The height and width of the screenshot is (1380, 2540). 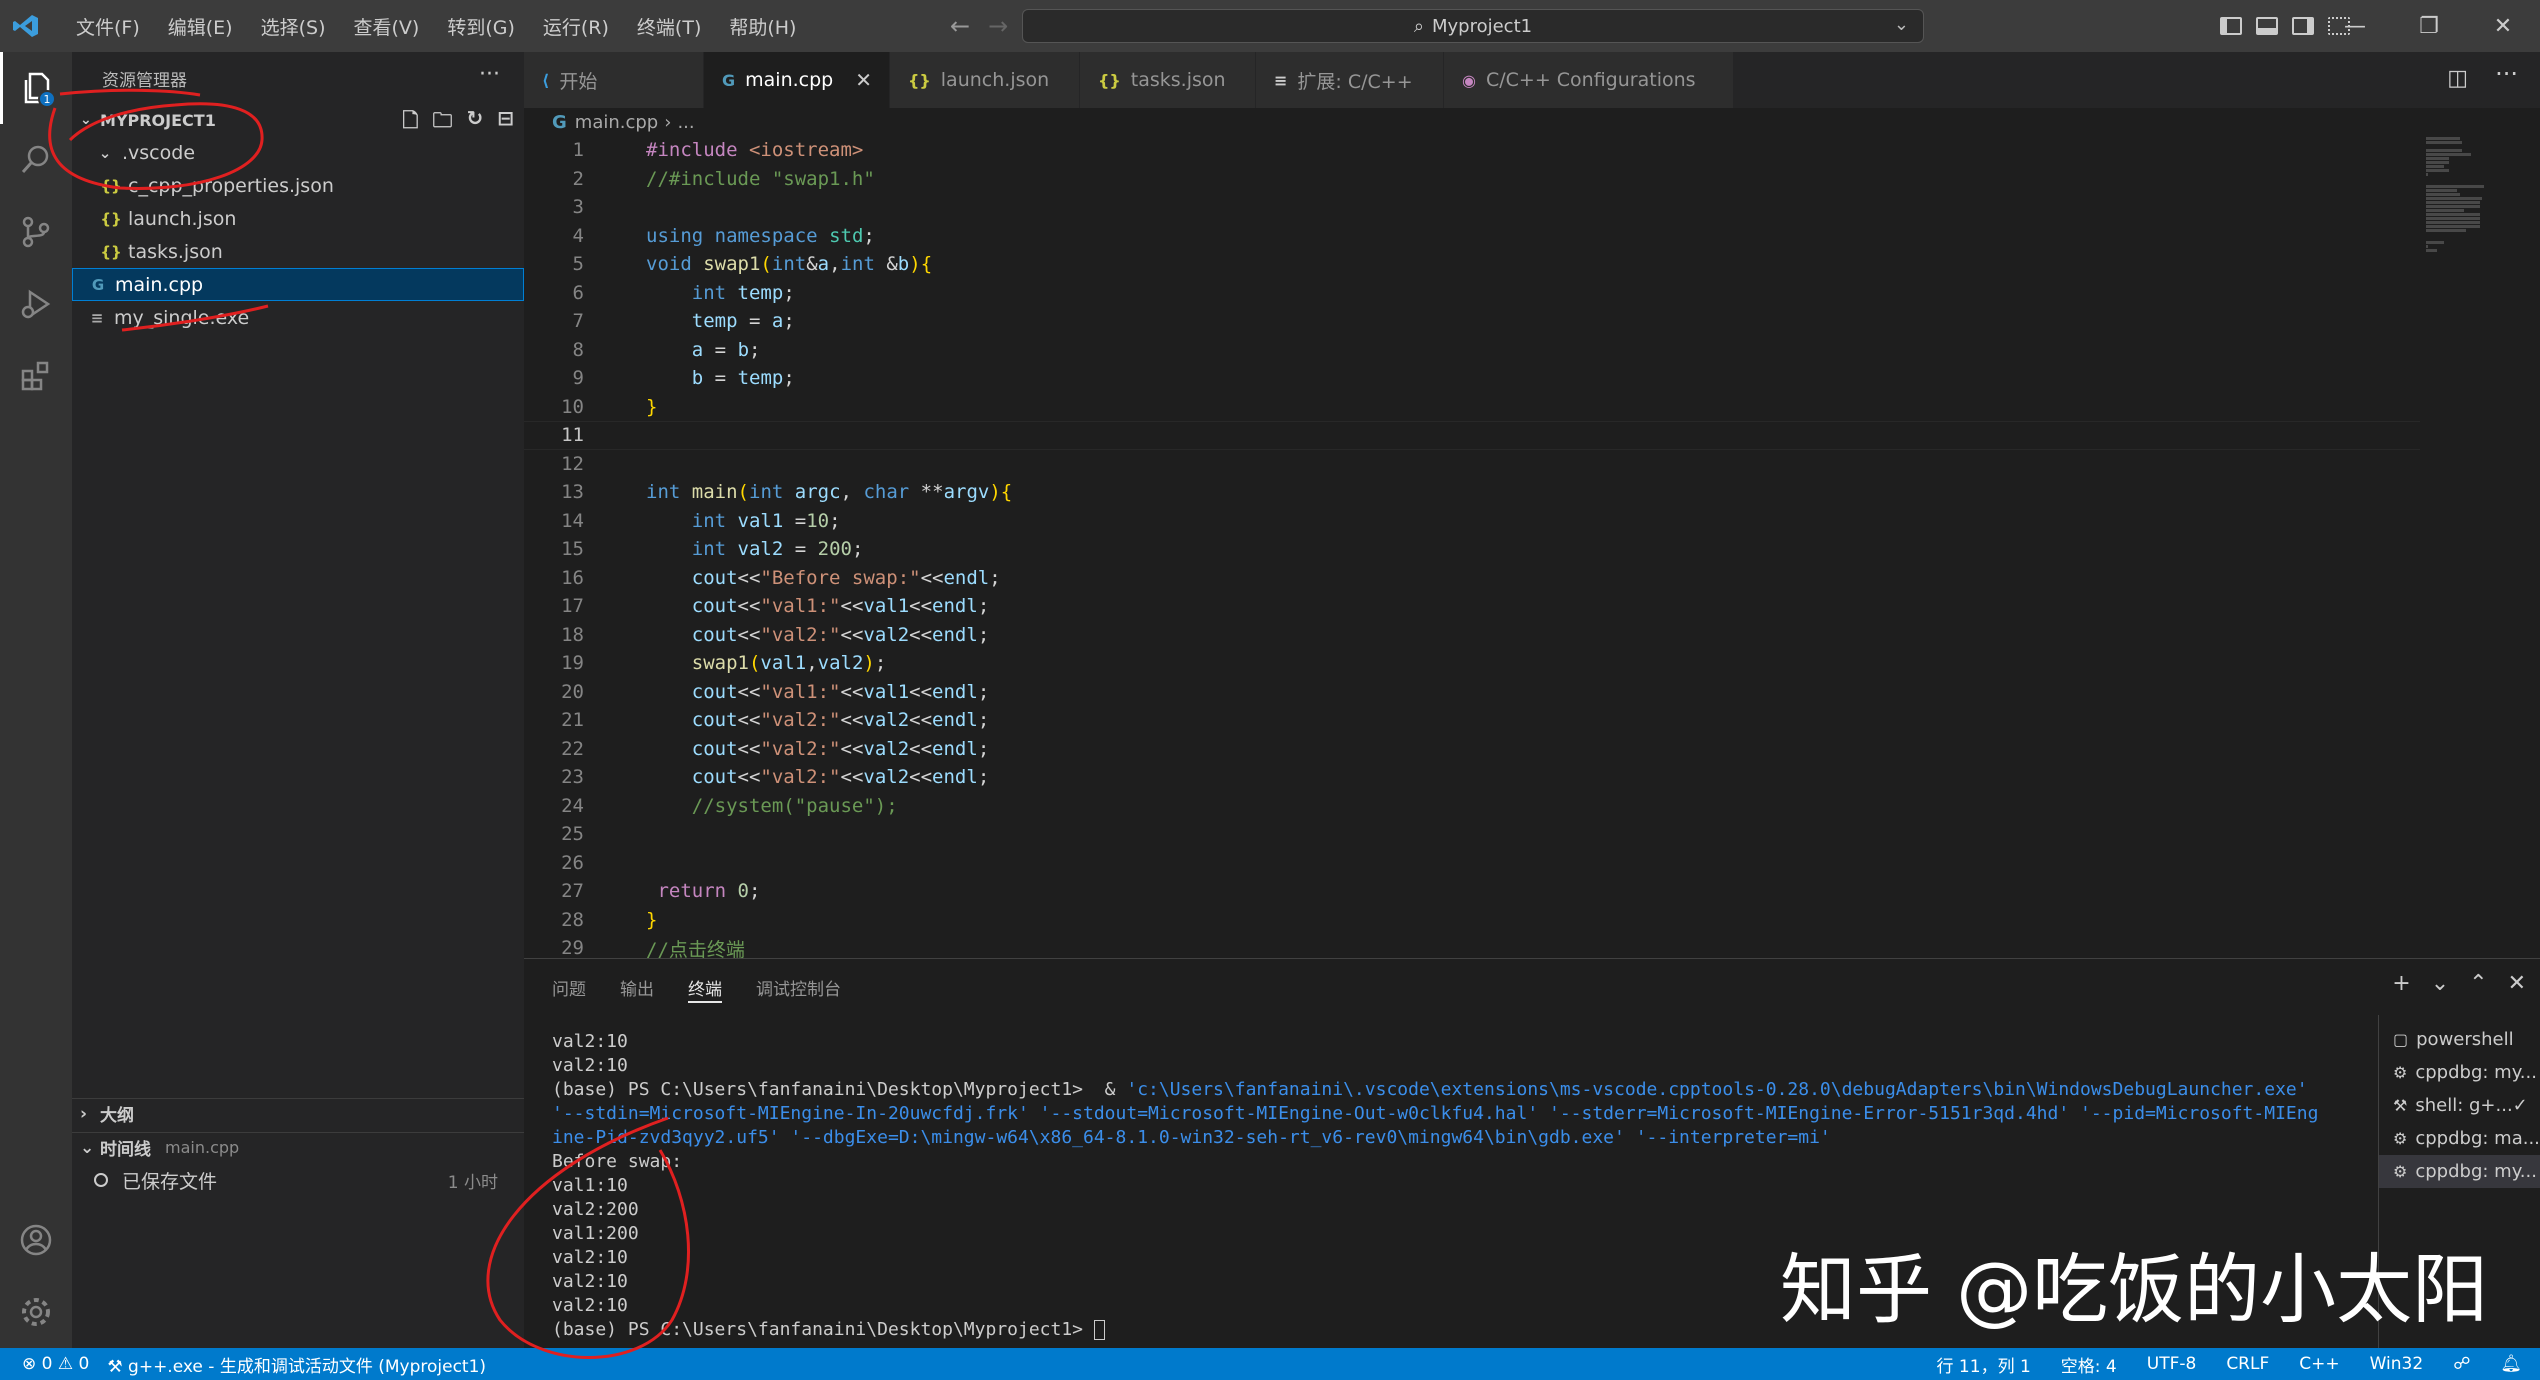 I want to click on file-tree-item: {} tasks.json, so click(x=298, y=251).